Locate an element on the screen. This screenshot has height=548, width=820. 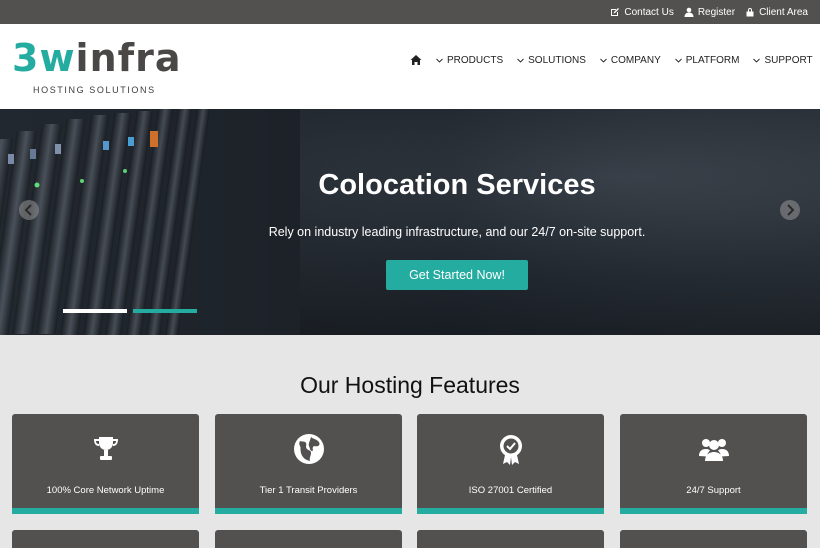
nav-item-company: COMPANY is located at coordinates (630, 60).